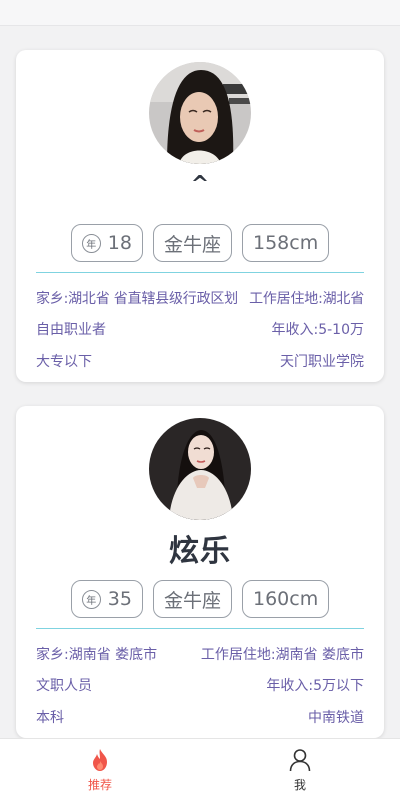  I want to click on education-text: 本科, so click(50, 718).